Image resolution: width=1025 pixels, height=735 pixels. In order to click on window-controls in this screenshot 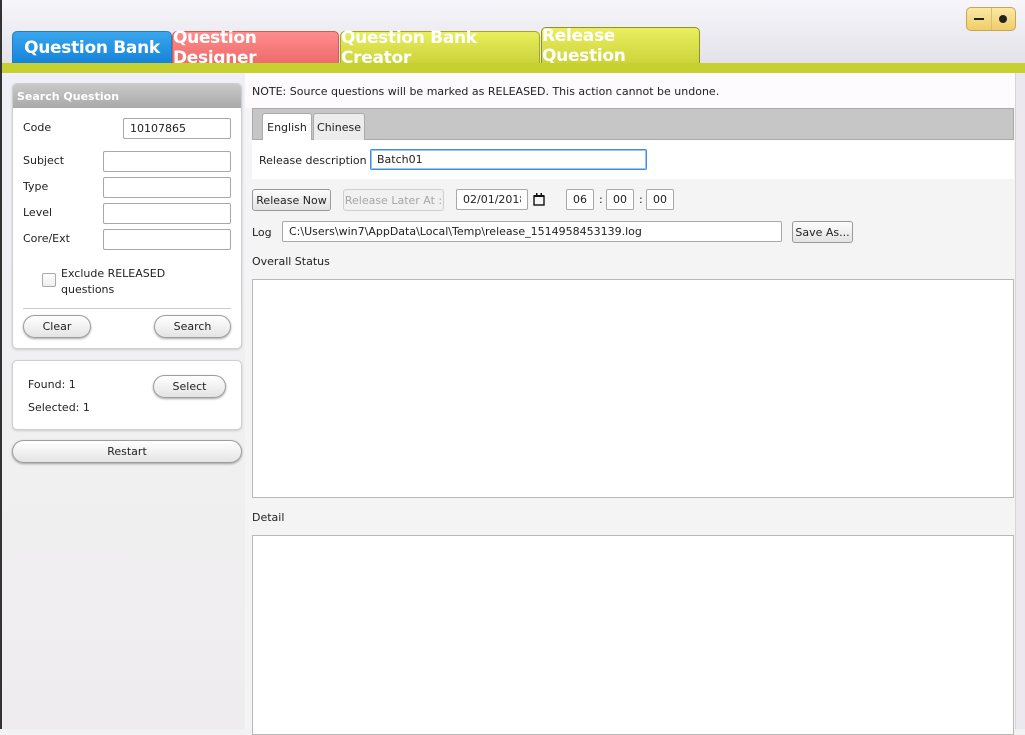, I will do `click(991, 19)`.